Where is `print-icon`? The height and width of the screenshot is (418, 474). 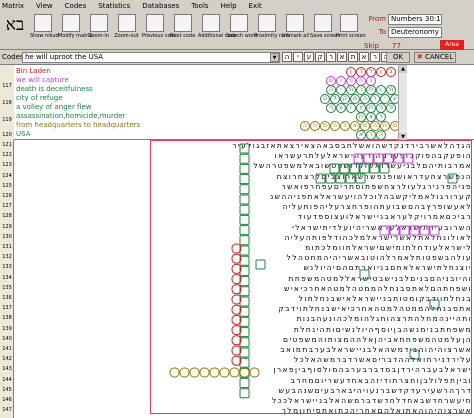
print-icon is located at coordinates (348, 23).